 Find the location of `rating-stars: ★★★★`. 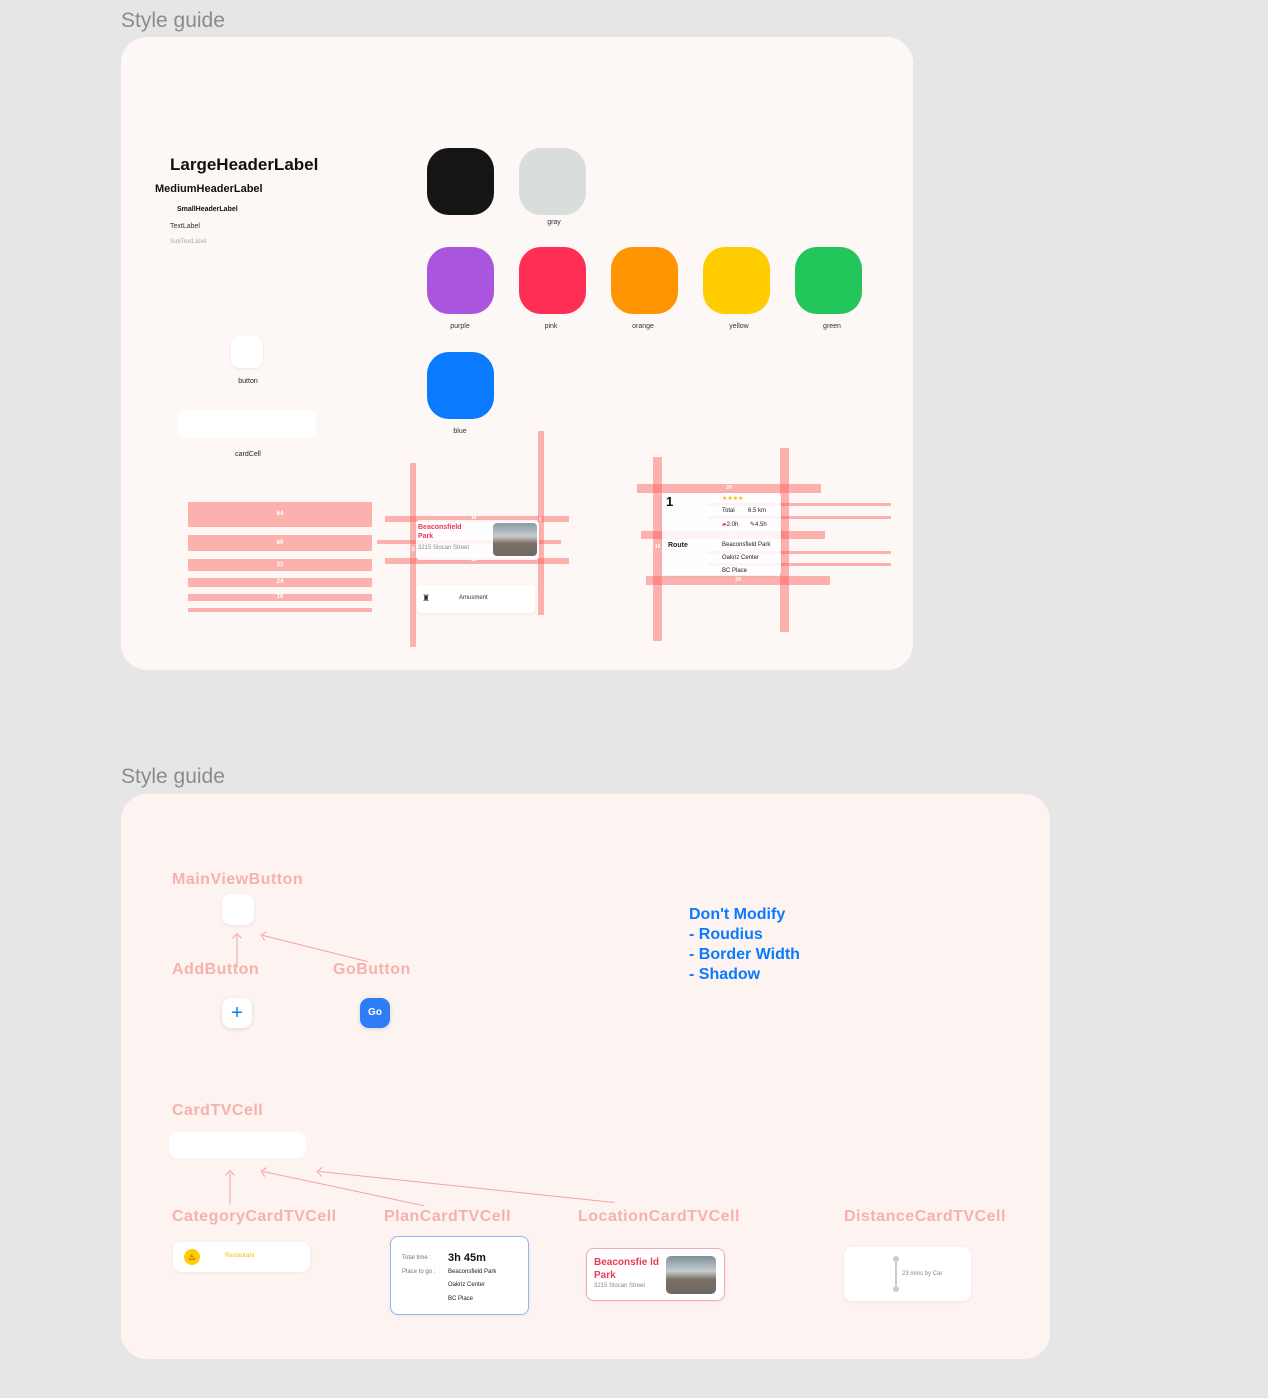

rating-stars: ★★★★ is located at coordinates (733, 499).